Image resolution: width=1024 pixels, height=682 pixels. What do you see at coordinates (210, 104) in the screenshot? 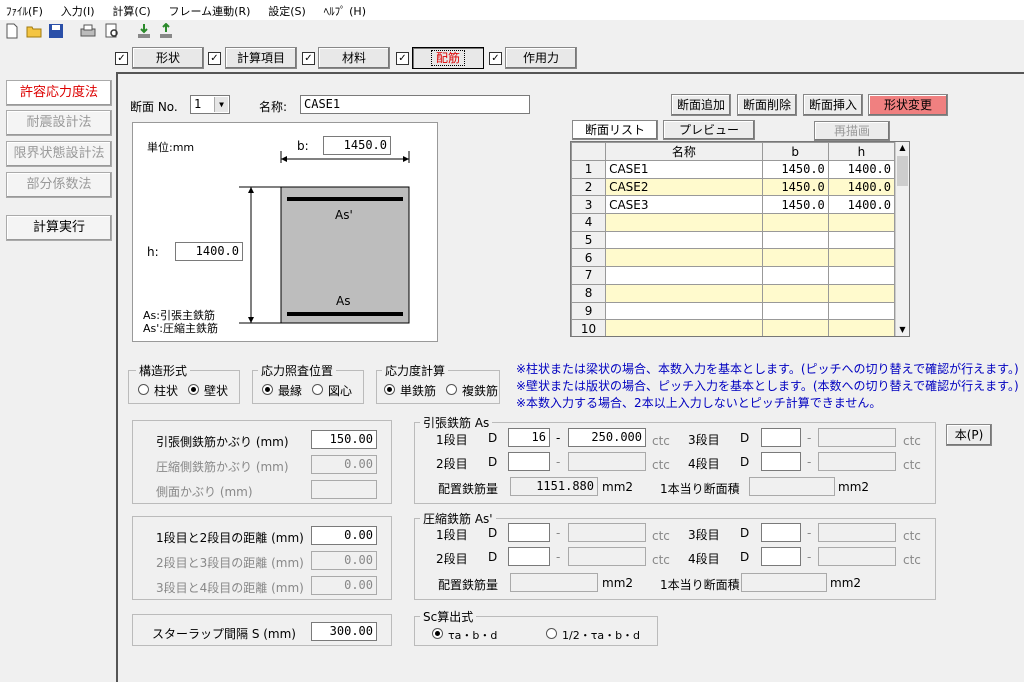
I see `section-no-select: 1 ▼` at bounding box center [210, 104].